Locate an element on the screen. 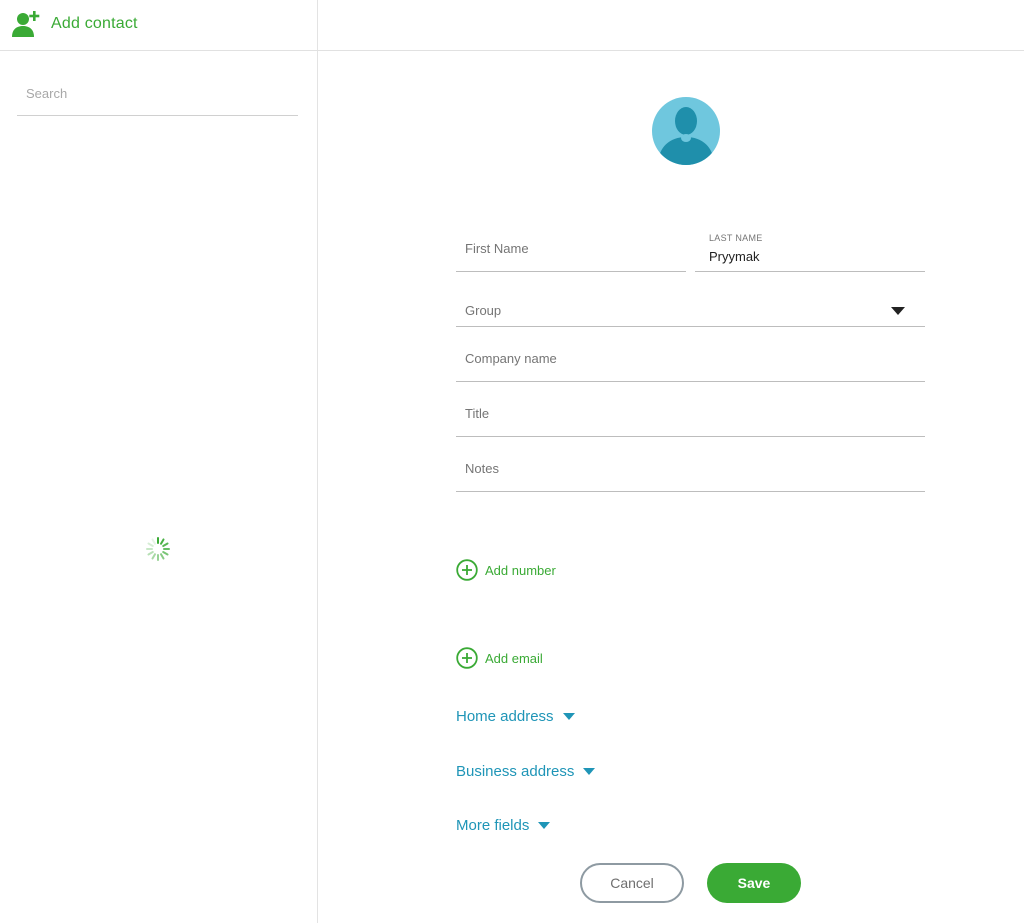 The height and width of the screenshot is (923, 1024). title-input is located at coordinates (690, 413).